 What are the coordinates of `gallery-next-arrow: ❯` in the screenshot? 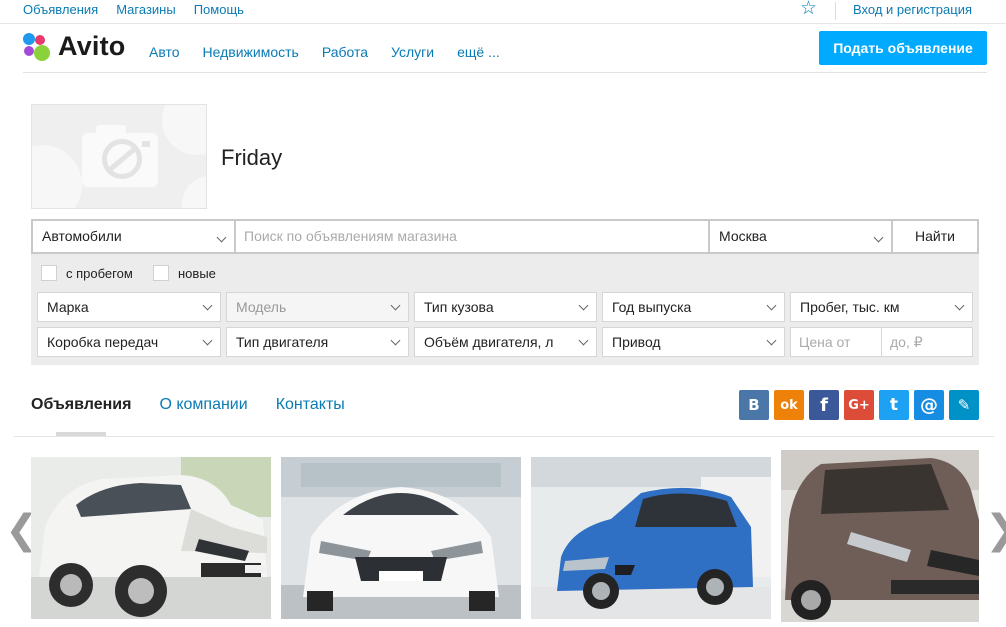 It's located at (995, 530).